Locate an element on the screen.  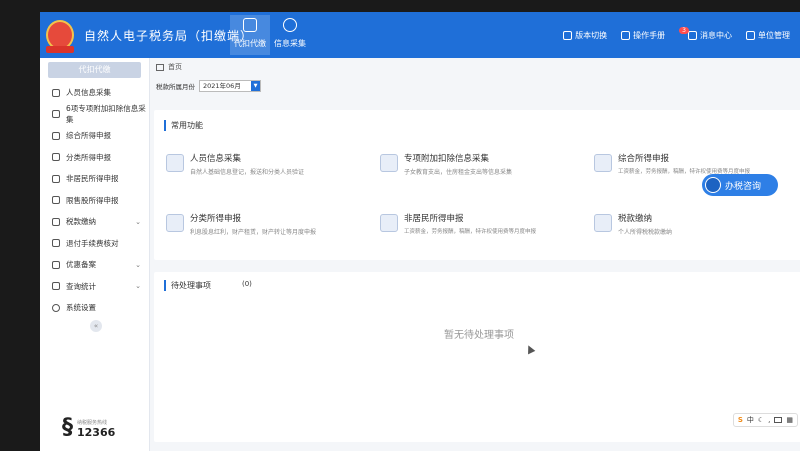
sidebar-item-restricted-shares: 限售股所得申报 is located at coordinates (94, 201).